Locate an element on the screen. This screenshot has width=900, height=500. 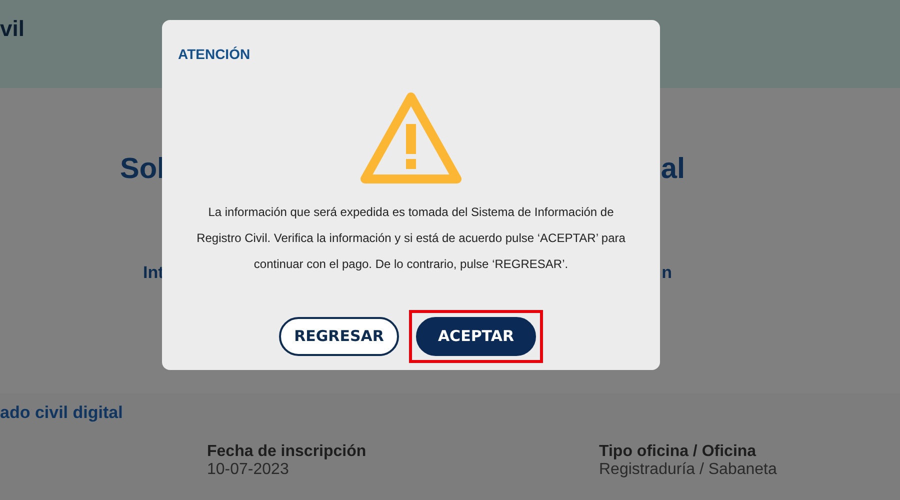
info-heading: n is located at coordinates (667, 273).